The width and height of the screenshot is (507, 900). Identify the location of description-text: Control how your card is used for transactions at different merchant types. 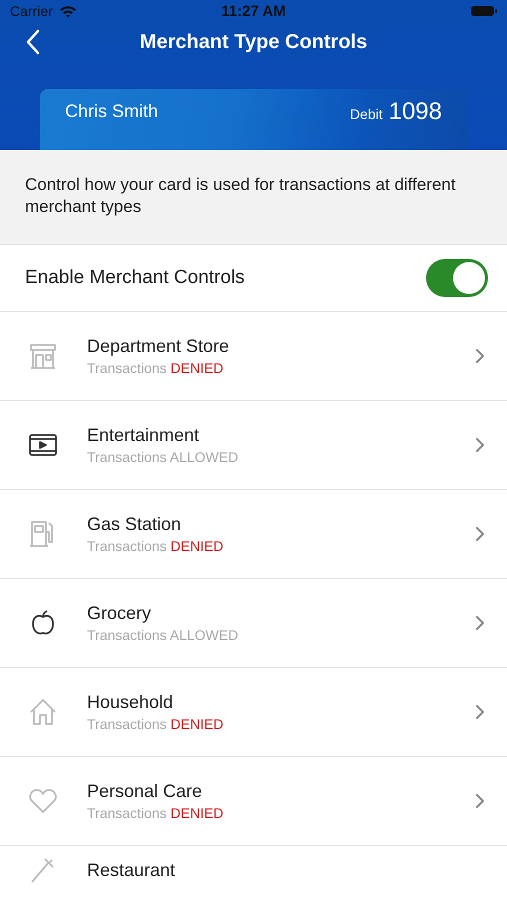
(241, 196).